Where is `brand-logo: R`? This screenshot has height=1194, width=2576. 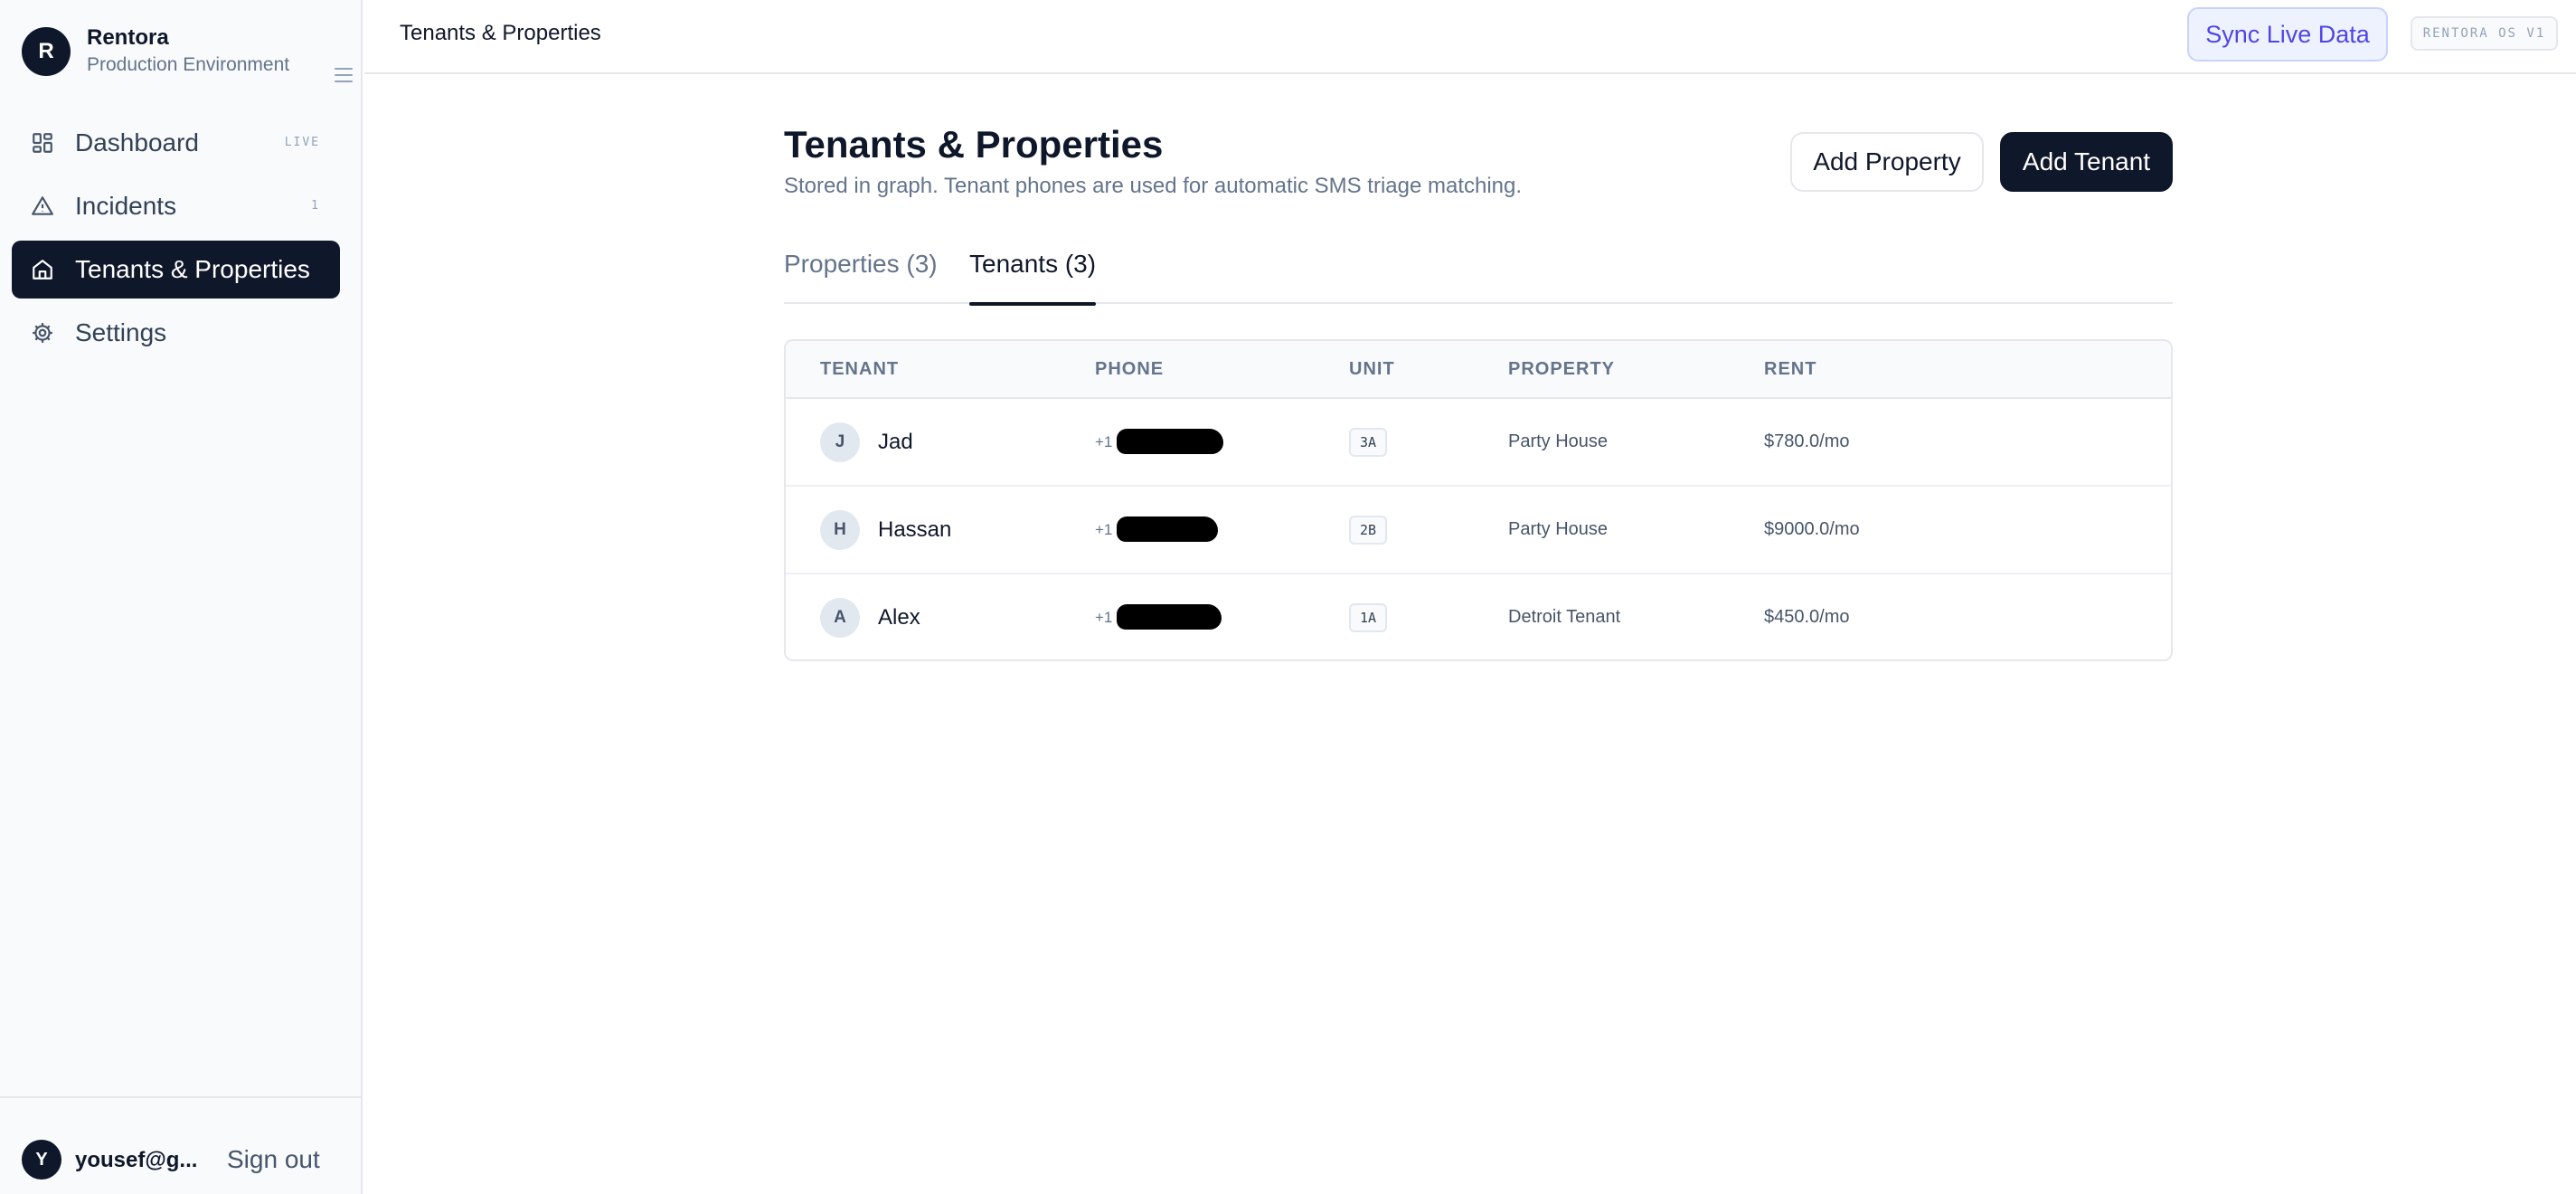
brand-logo: R is located at coordinates (46, 51).